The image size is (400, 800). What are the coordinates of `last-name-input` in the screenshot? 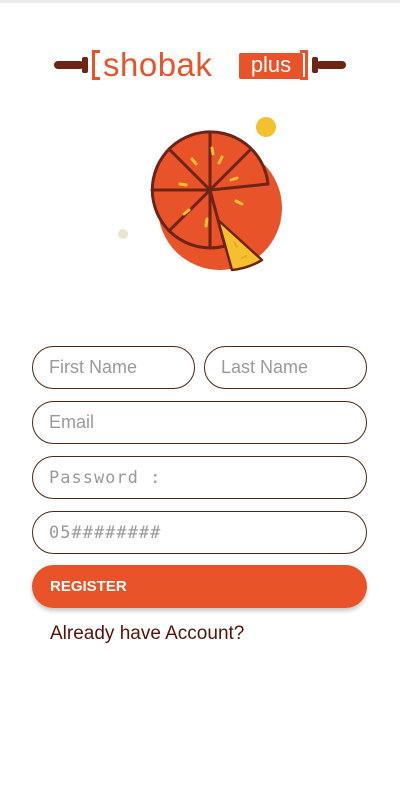 It's located at (285, 367).